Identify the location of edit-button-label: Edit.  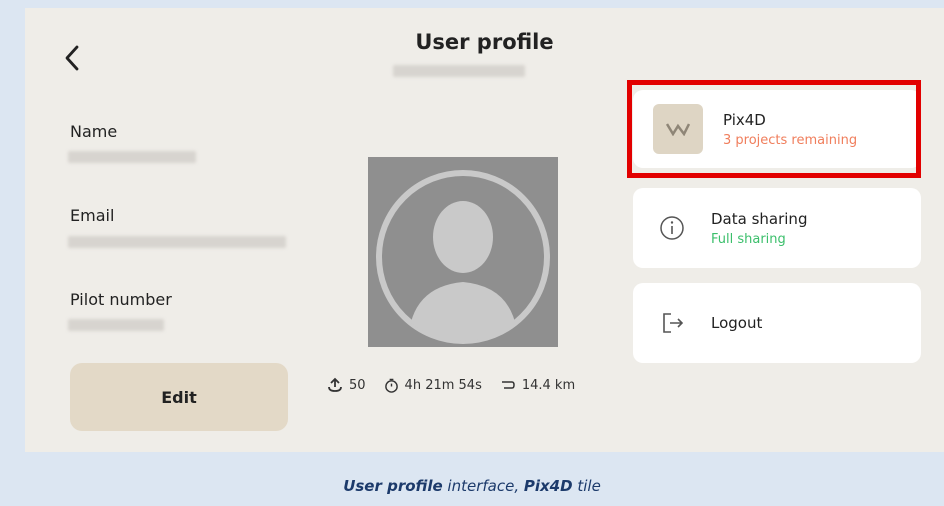
(179, 397).